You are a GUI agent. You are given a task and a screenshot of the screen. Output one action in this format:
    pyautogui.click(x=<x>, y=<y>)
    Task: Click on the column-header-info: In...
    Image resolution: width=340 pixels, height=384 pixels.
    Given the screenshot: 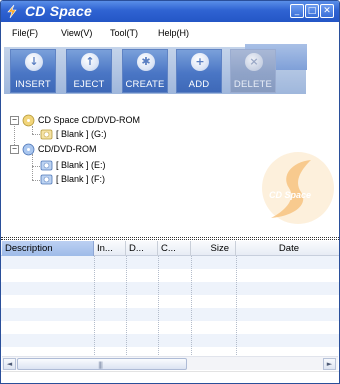 What is the action you would take?
    pyautogui.click(x=110, y=248)
    